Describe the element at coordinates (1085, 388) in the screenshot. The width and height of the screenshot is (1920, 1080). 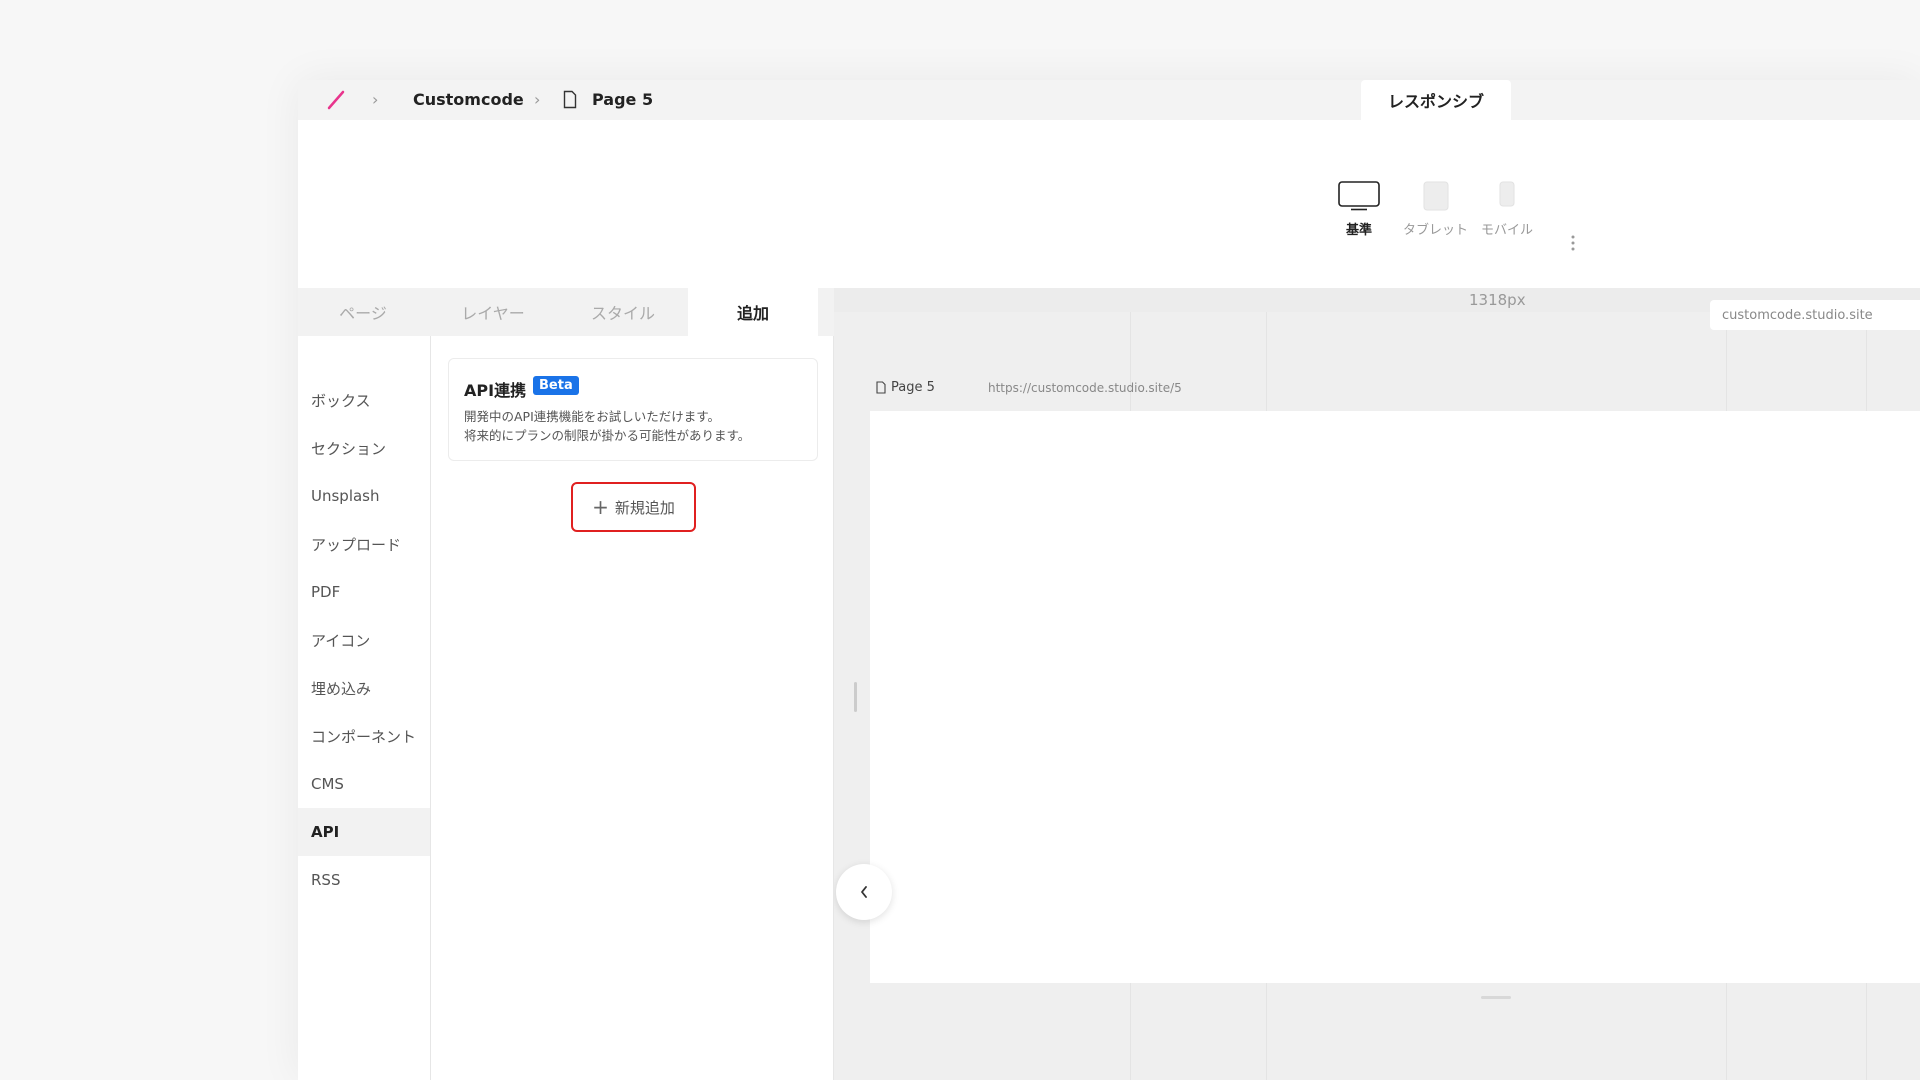
I see `frame-url: https://customcode.studio.site/5` at that location.